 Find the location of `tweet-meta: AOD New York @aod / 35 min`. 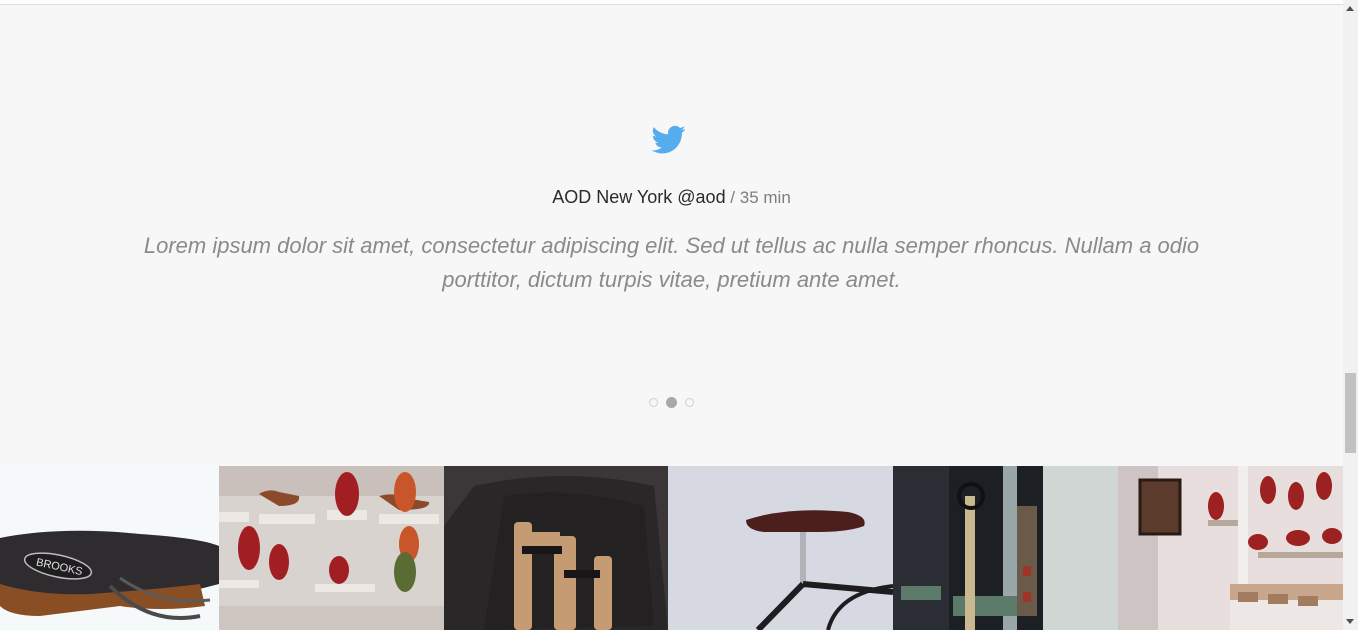

tweet-meta: AOD New York @aod / 35 min is located at coordinates (671, 197).